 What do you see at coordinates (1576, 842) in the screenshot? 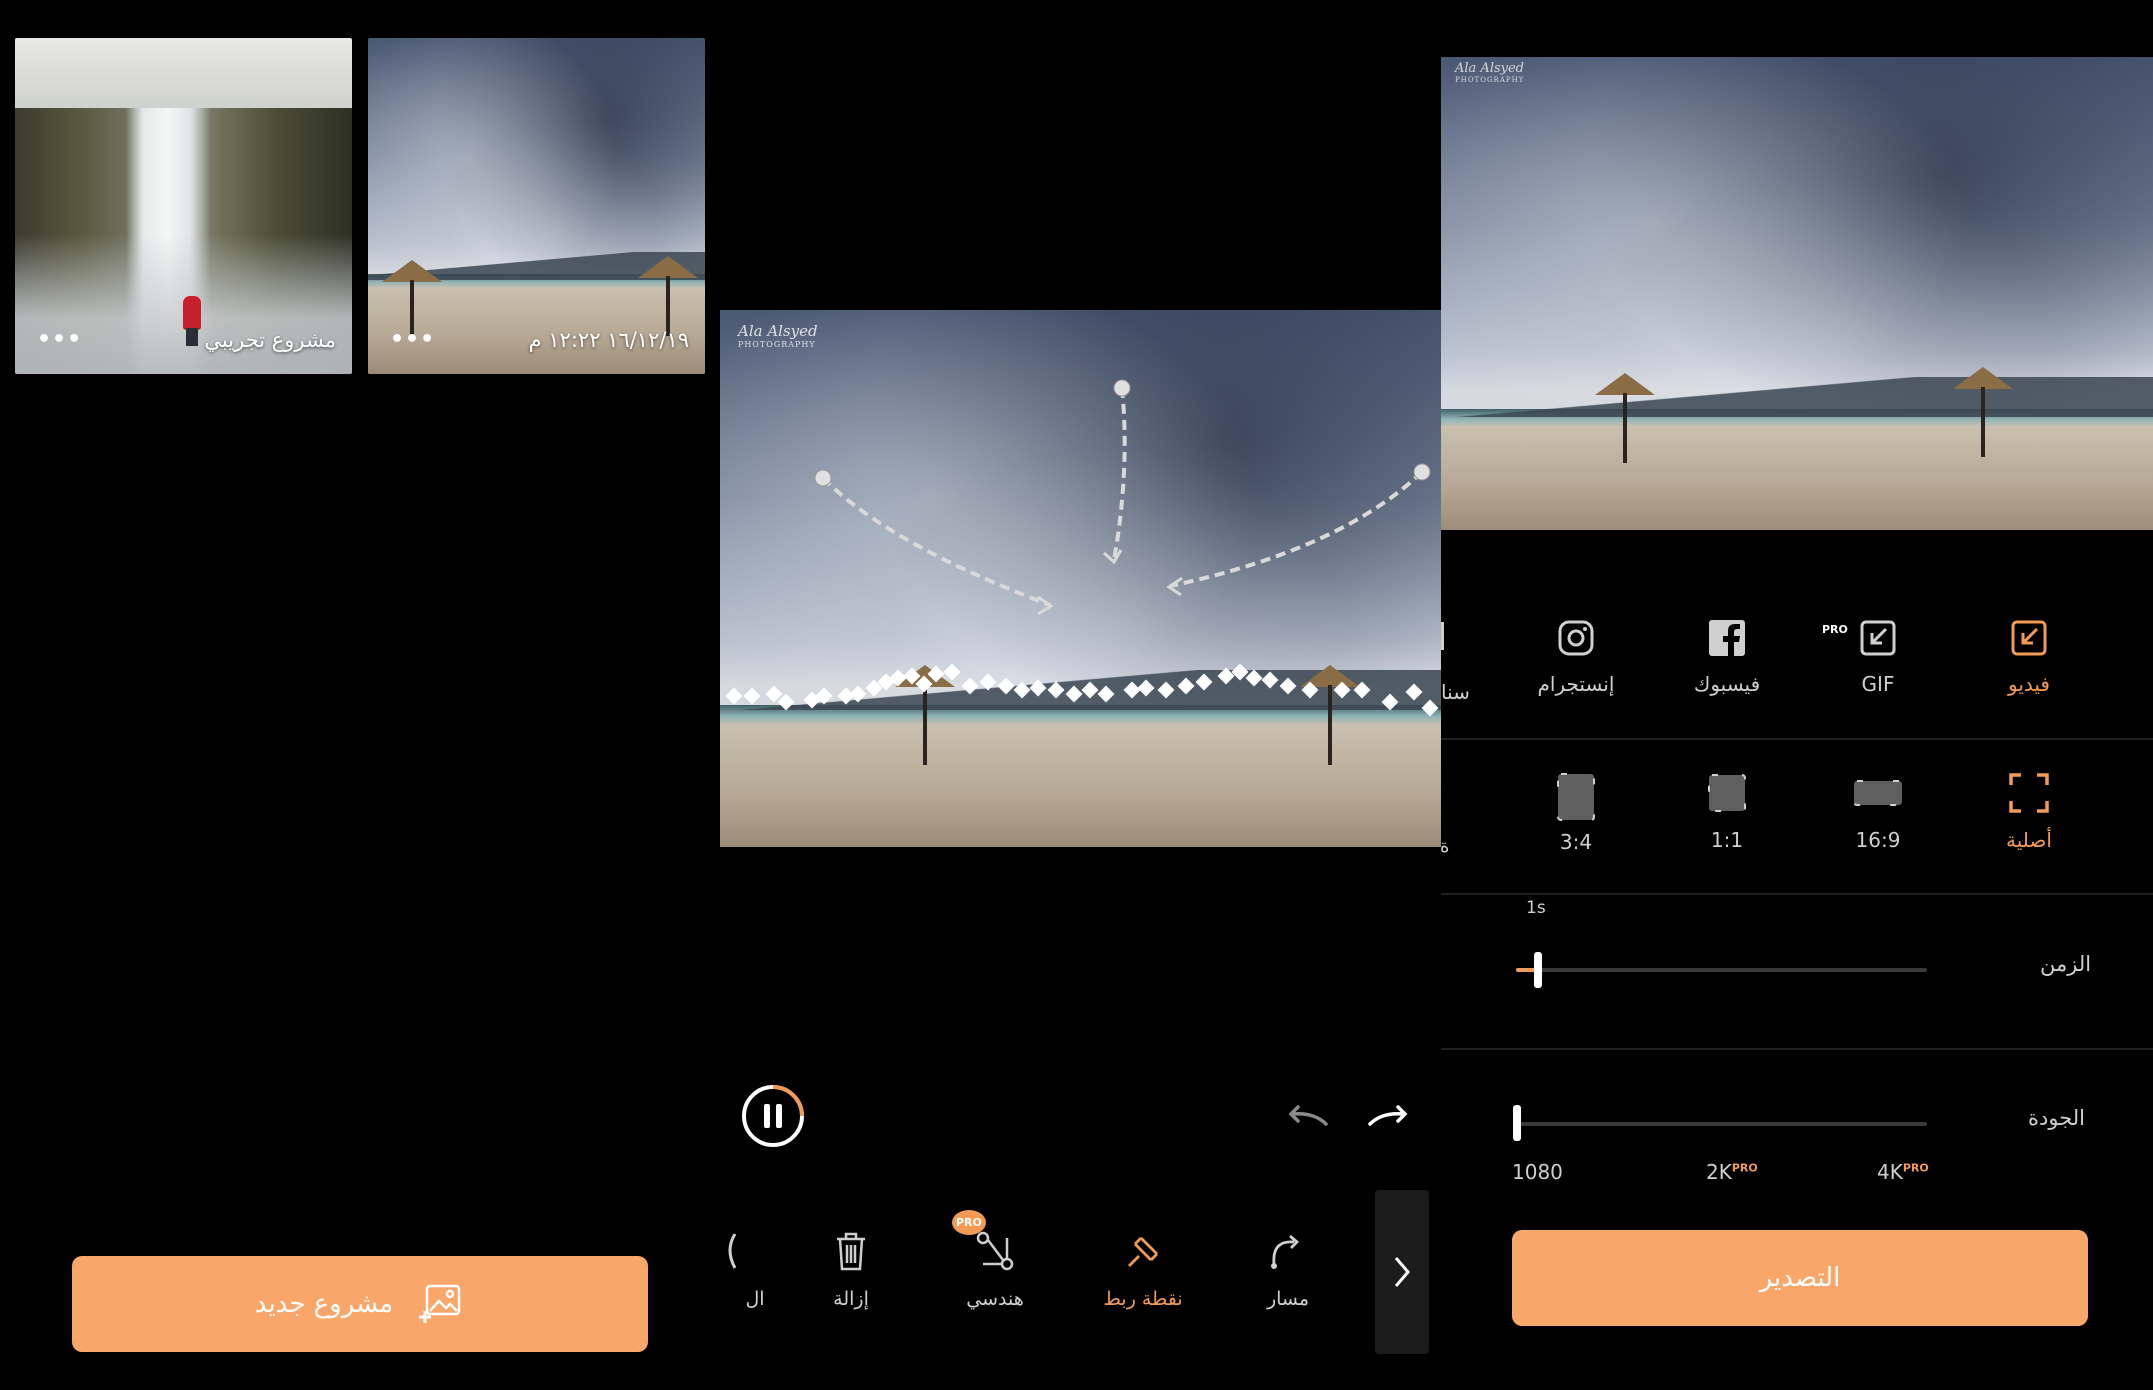
I see `ratio-label: 3:4` at bounding box center [1576, 842].